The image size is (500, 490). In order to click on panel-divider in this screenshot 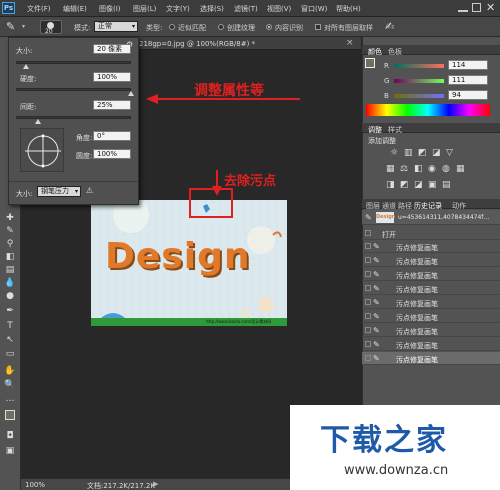, I will do `click(73, 181)`.